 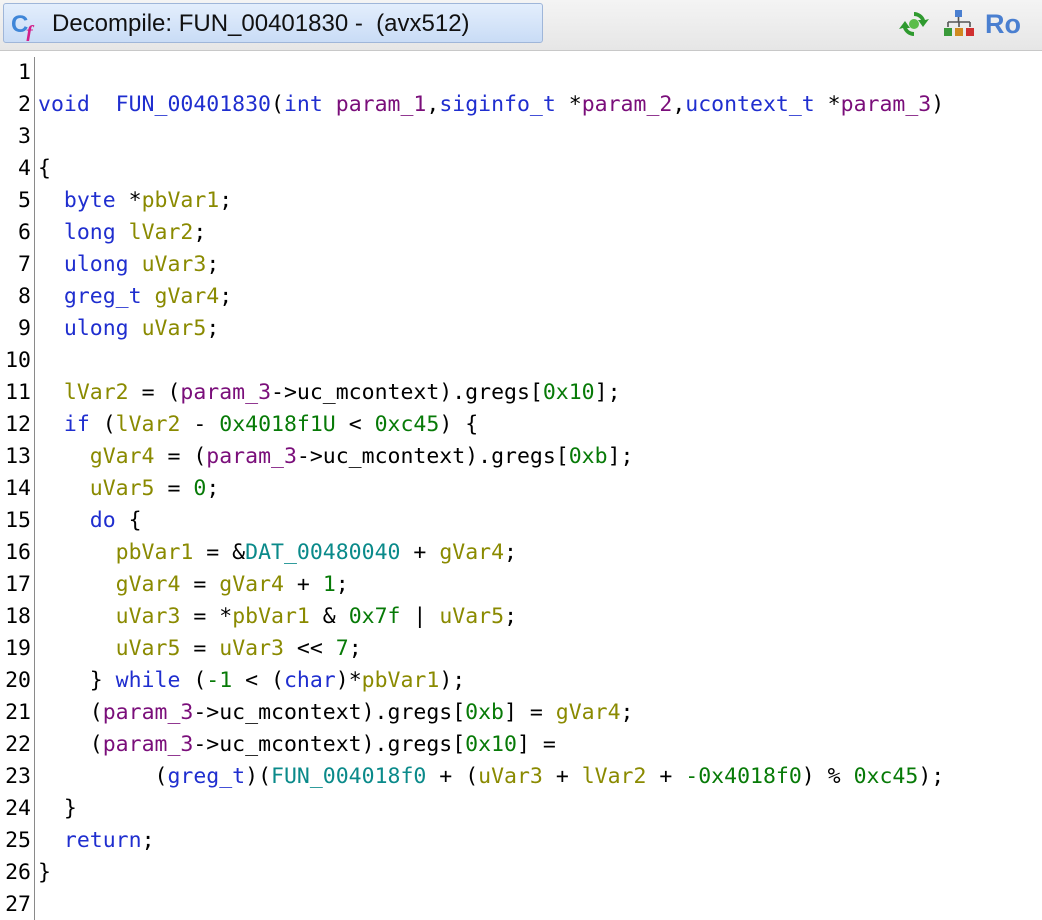 What do you see at coordinates (303, 104) in the screenshot?
I see `code-token: int` at bounding box center [303, 104].